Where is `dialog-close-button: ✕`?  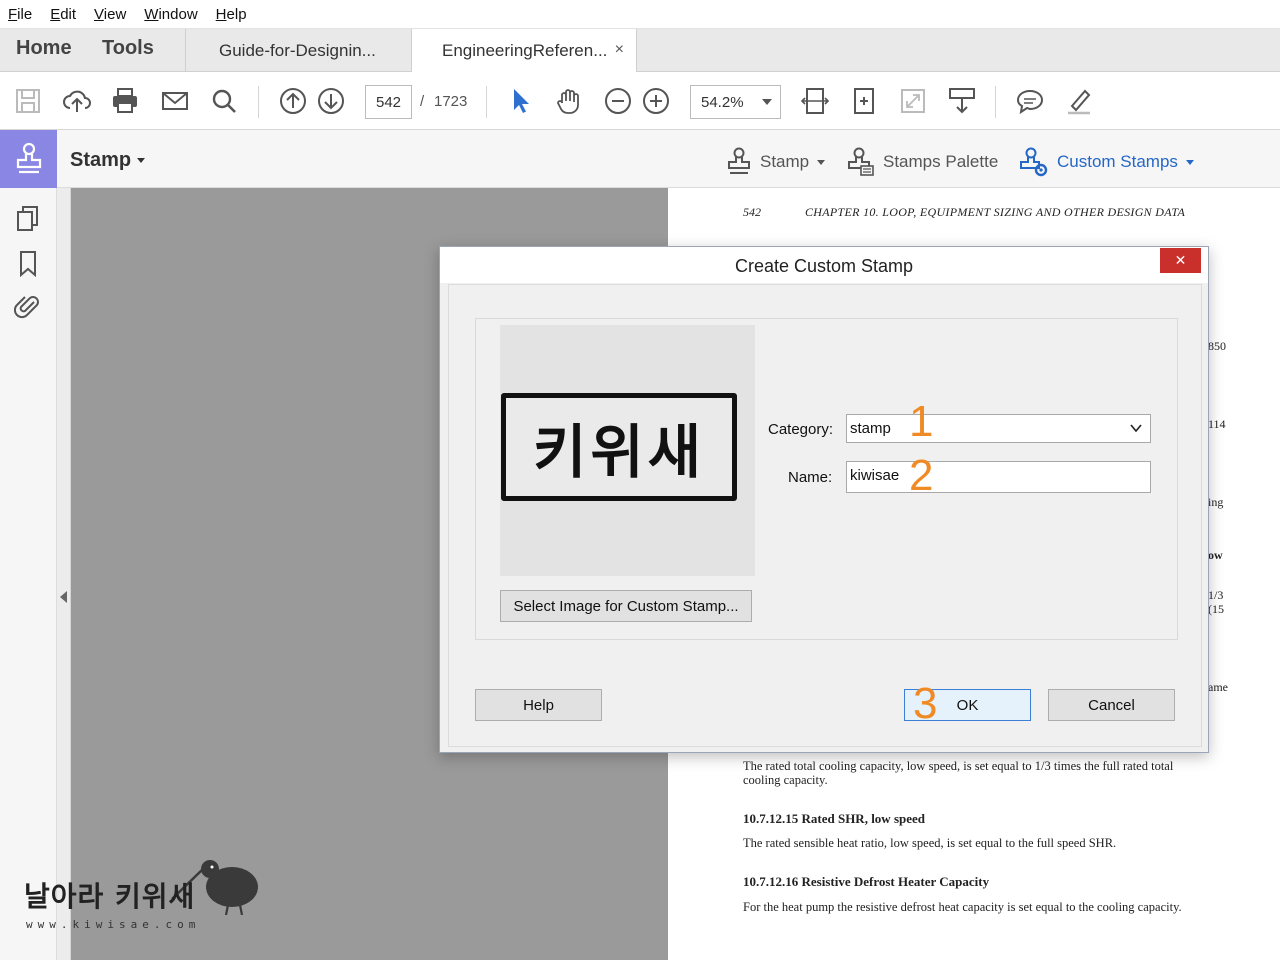 dialog-close-button: ✕ is located at coordinates (1180, 260).